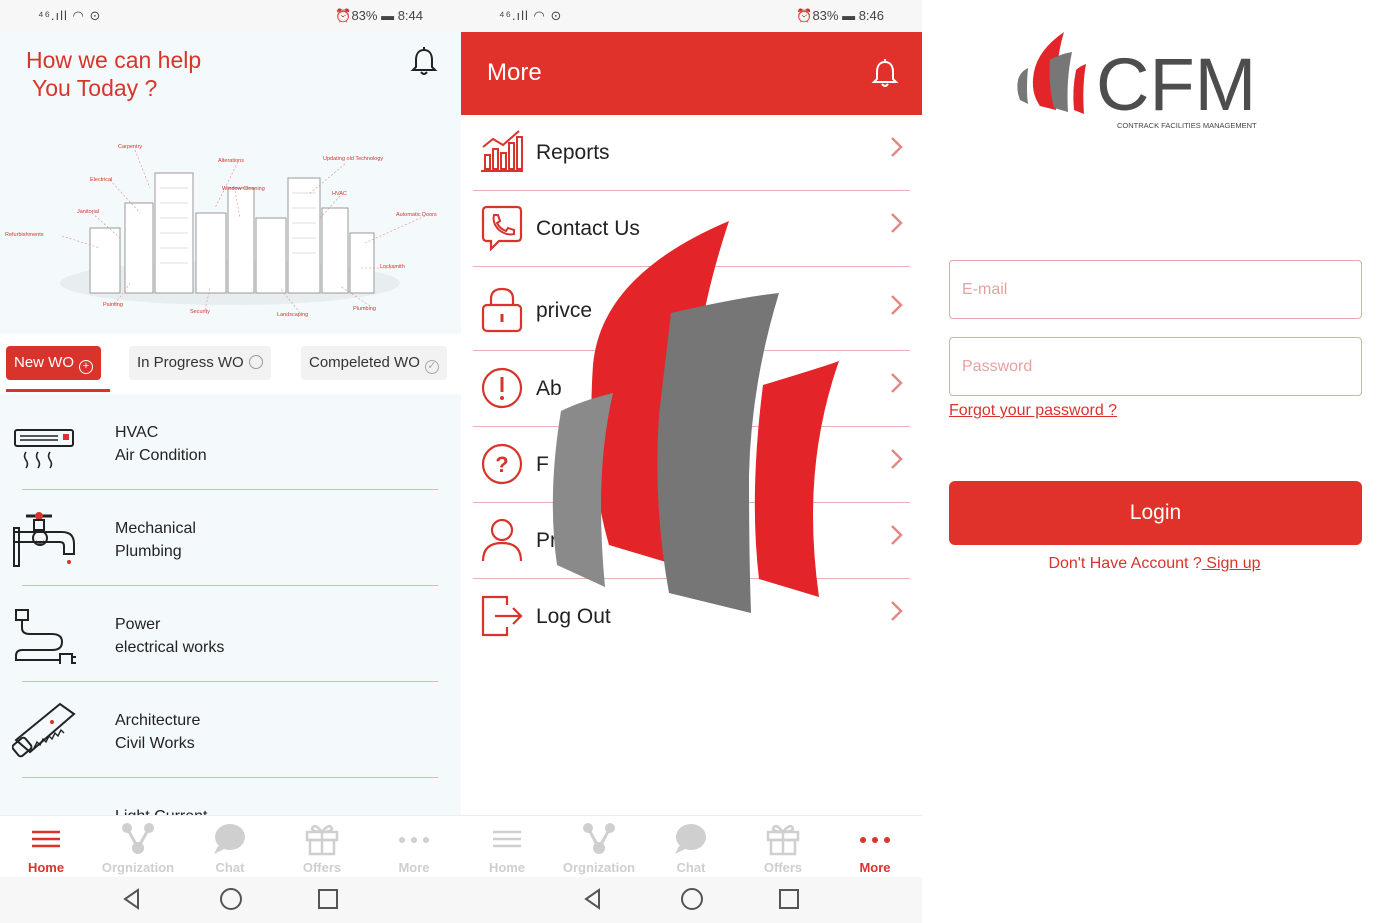 This screenshot has height=923, width=1387. Describe the element at coordinates (231, 161) in the screenshot. I see `hero-label: Alterations` at that location.